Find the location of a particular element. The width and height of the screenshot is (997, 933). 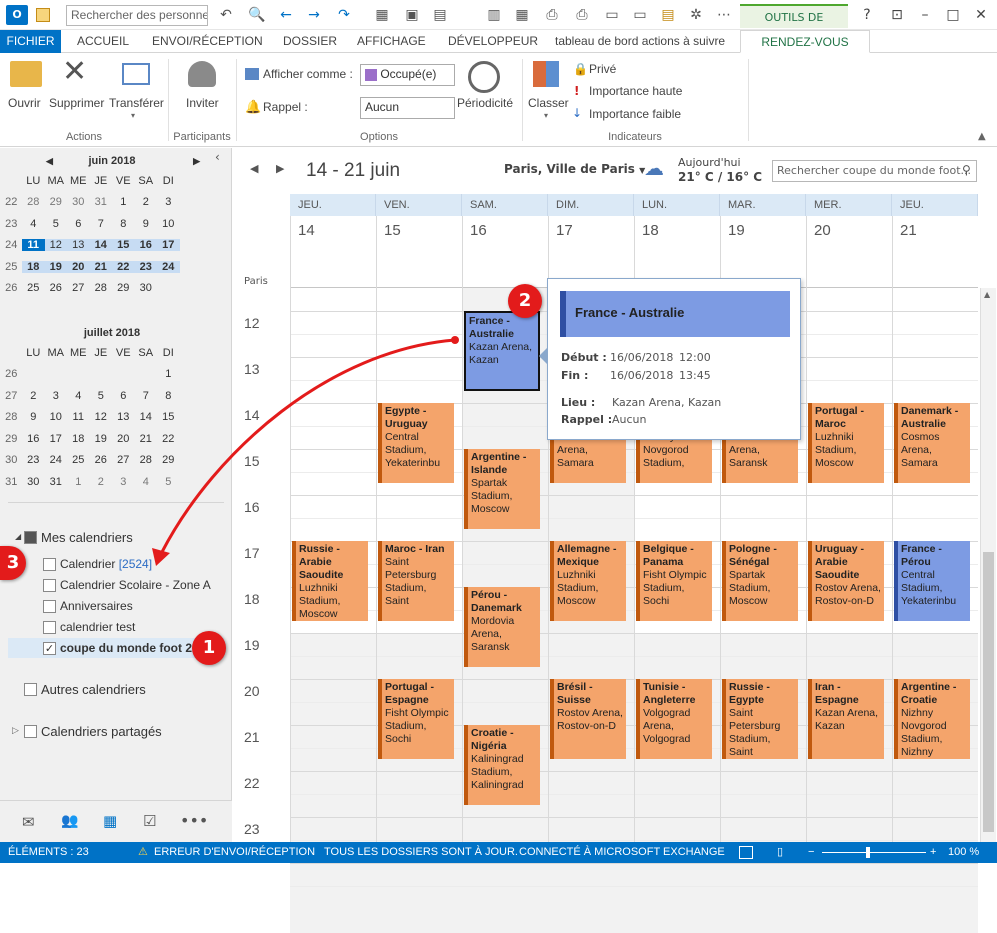

half-hour-line is located at coordinates (634, 886).